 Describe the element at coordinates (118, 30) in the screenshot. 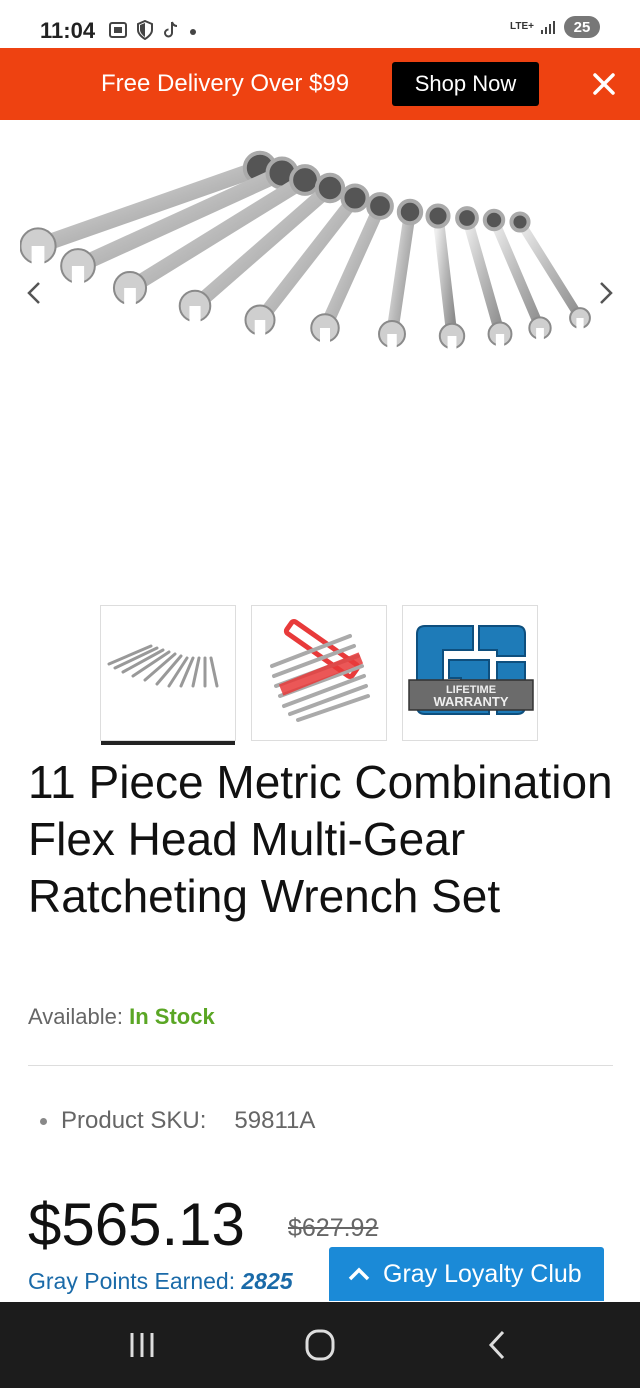

I see `screenshot-icon` at that location.